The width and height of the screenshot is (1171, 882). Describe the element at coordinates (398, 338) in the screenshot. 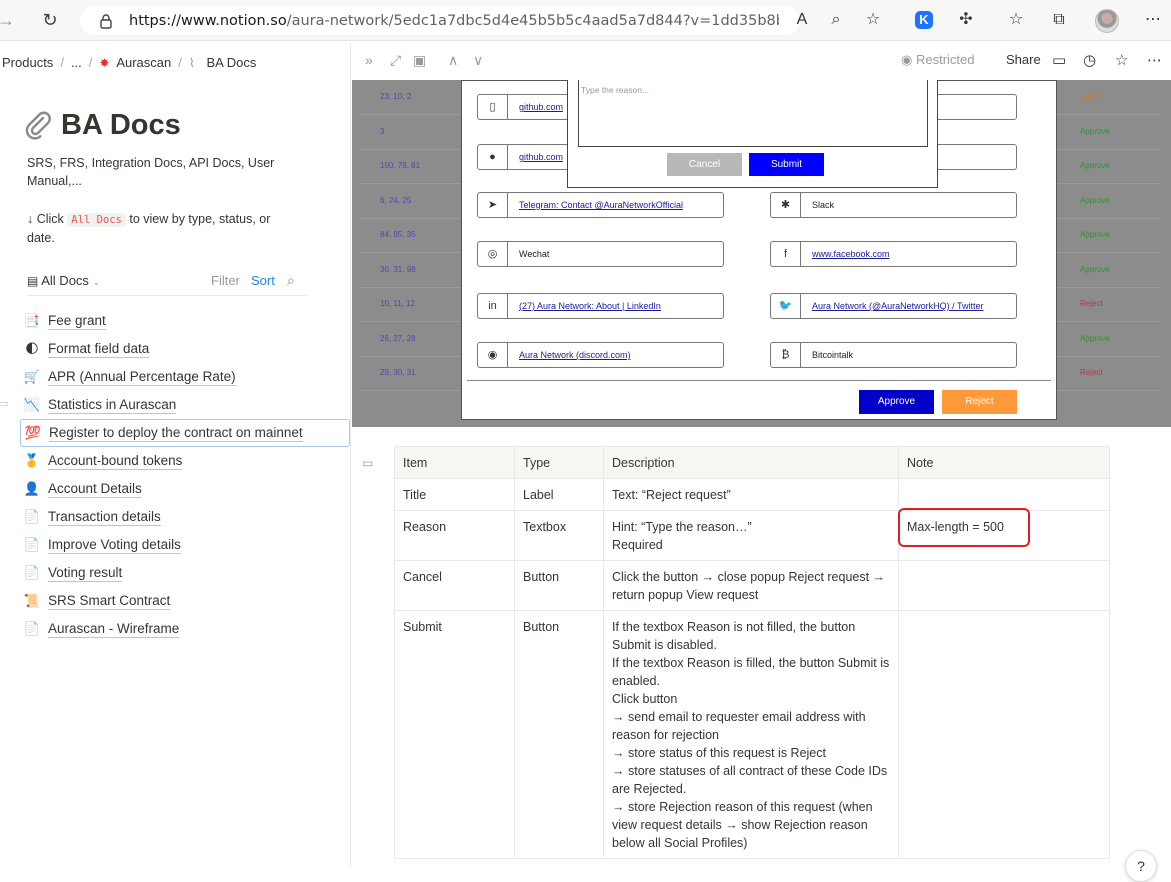

I see `wireframe-code-ids: 26, 27, 28` at that location.